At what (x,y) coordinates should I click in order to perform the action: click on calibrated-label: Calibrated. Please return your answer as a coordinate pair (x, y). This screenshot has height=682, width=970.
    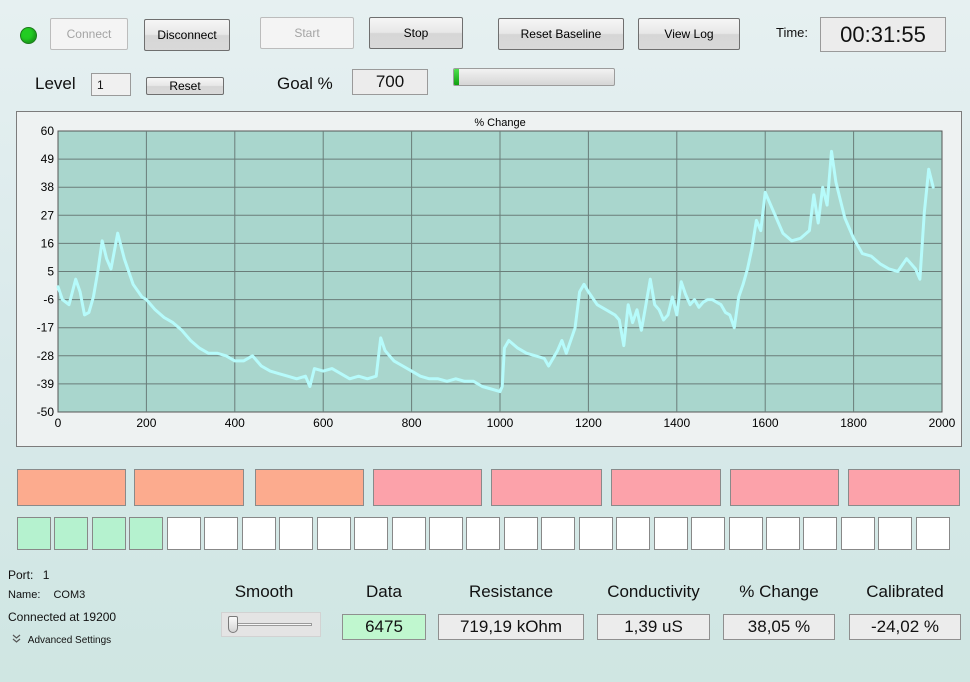
    Looking at the image, I should click on (905, 591).